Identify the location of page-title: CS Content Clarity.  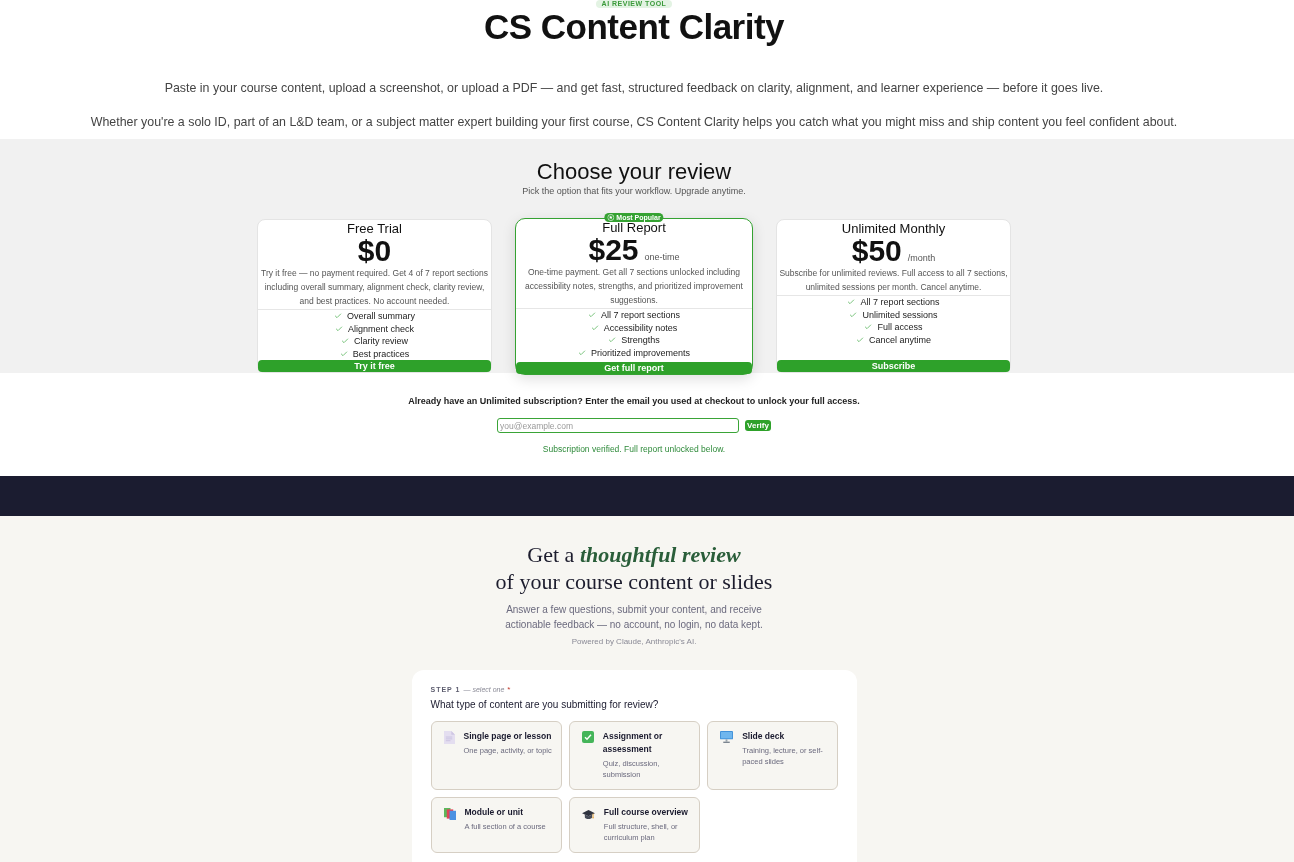
(634, 27).